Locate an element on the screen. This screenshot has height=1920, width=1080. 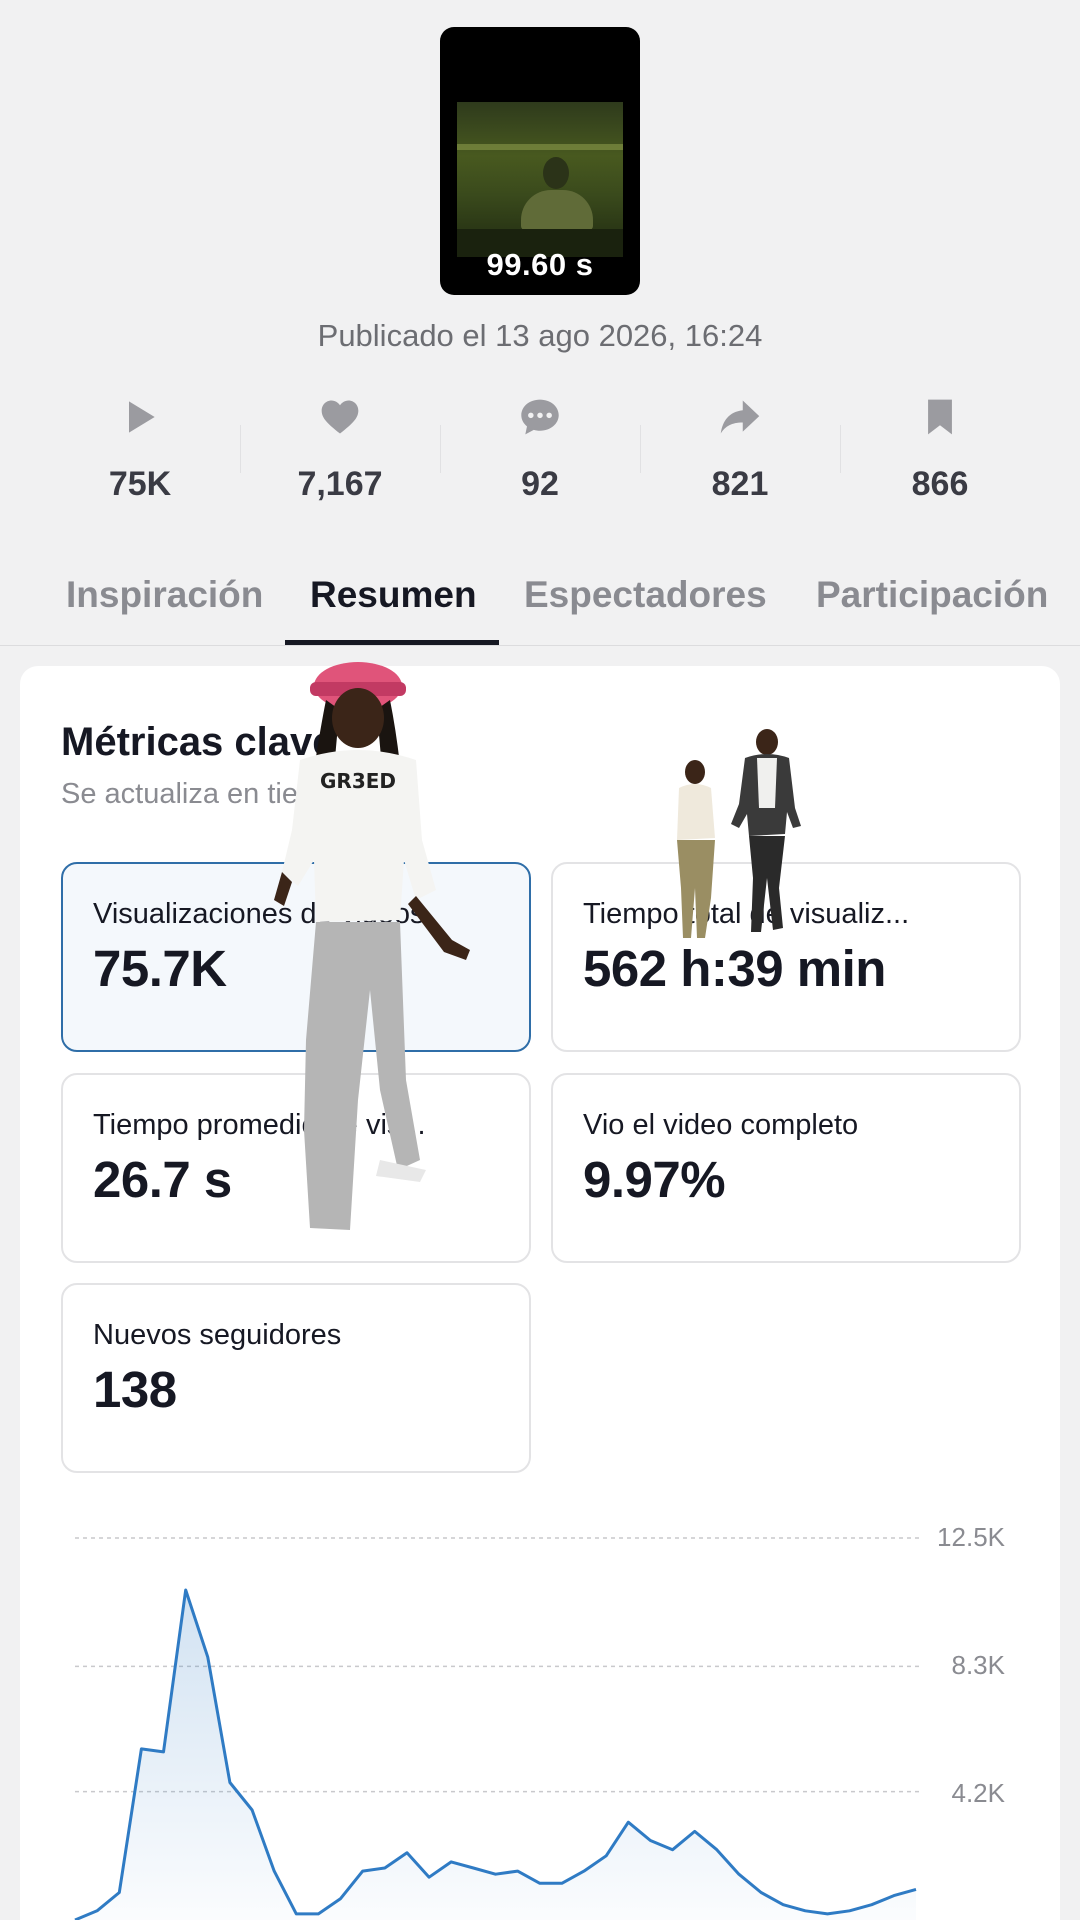
person-sticker: GR3ED is located at coordinates (360, 950).